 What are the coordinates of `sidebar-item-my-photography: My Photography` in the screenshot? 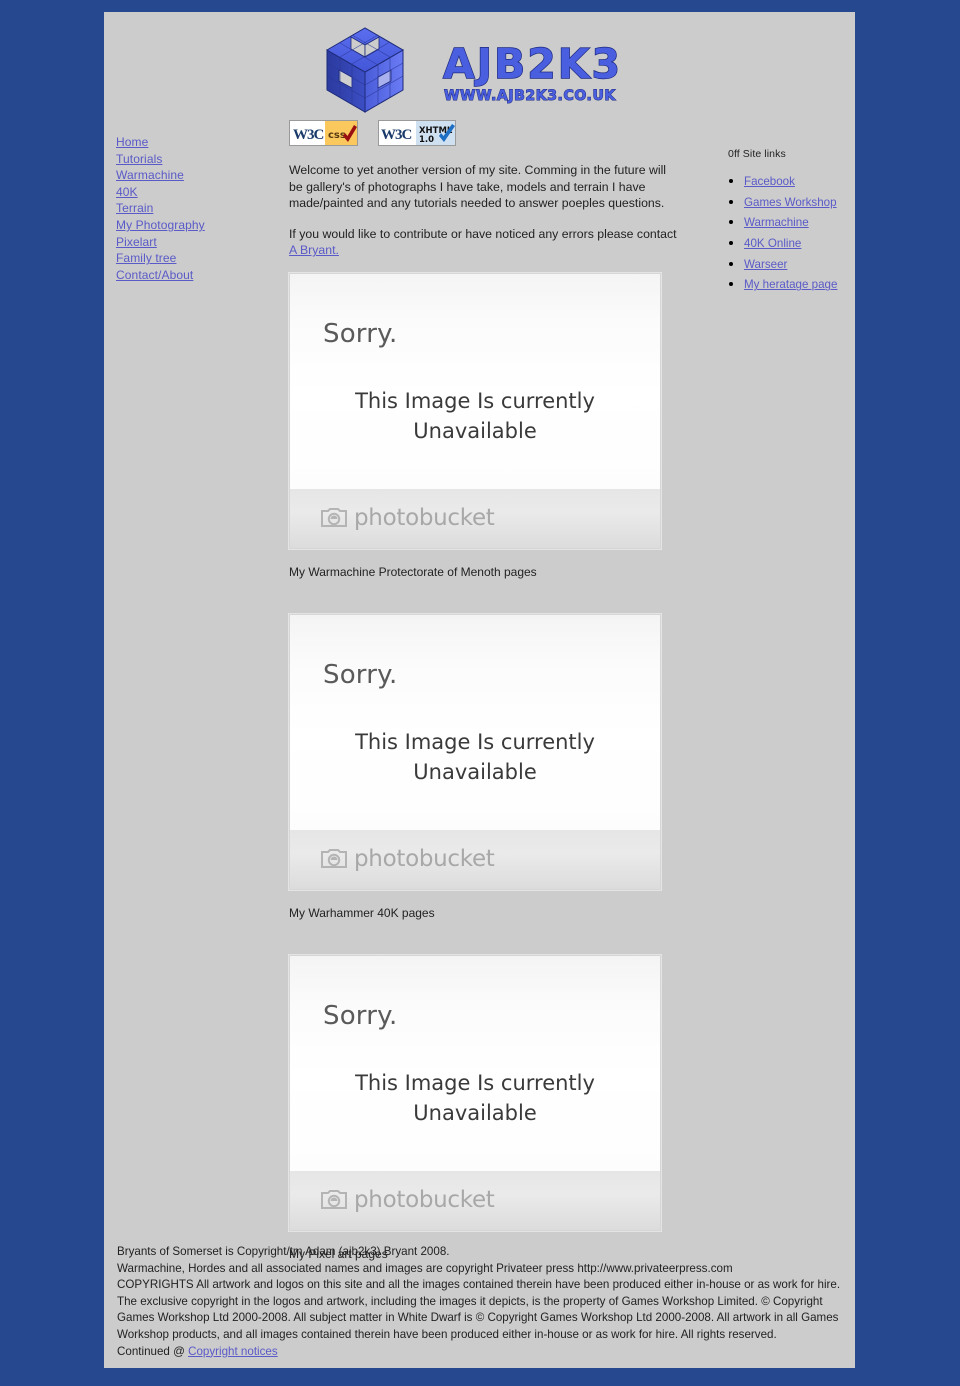 It's located at (196, 225).